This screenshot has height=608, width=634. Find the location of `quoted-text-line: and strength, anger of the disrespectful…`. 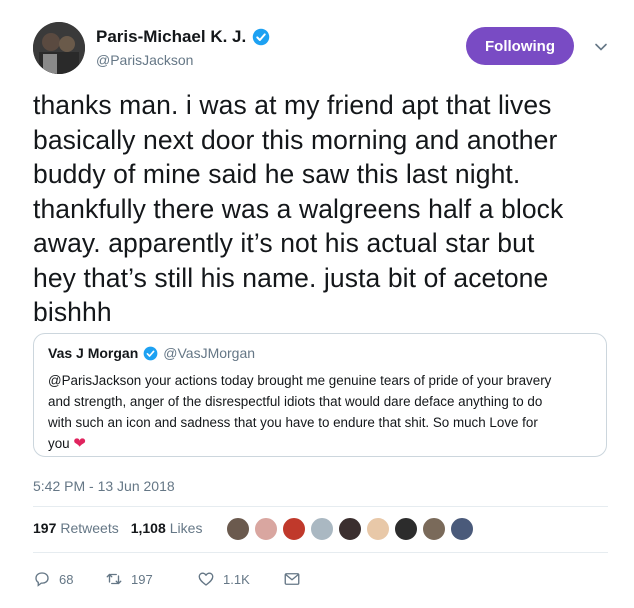

quoted-text-line: and strength, anger of the disrespectful… is located at coordinates (295, 401).